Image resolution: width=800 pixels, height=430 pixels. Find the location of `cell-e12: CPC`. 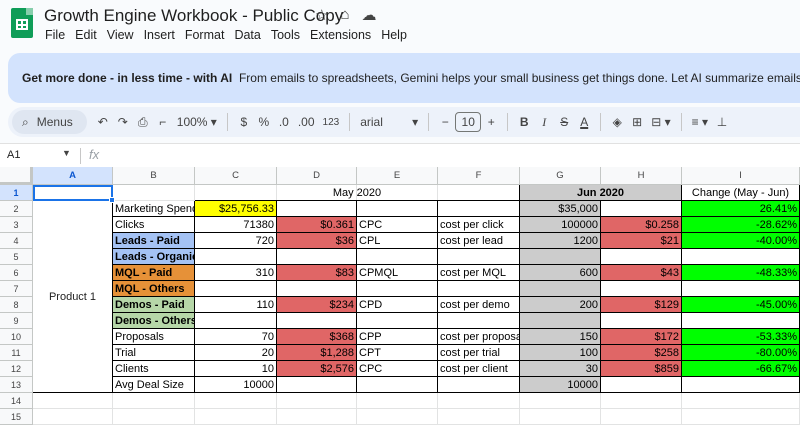

cell-e12: CPC is located at coordinates (397, 369).